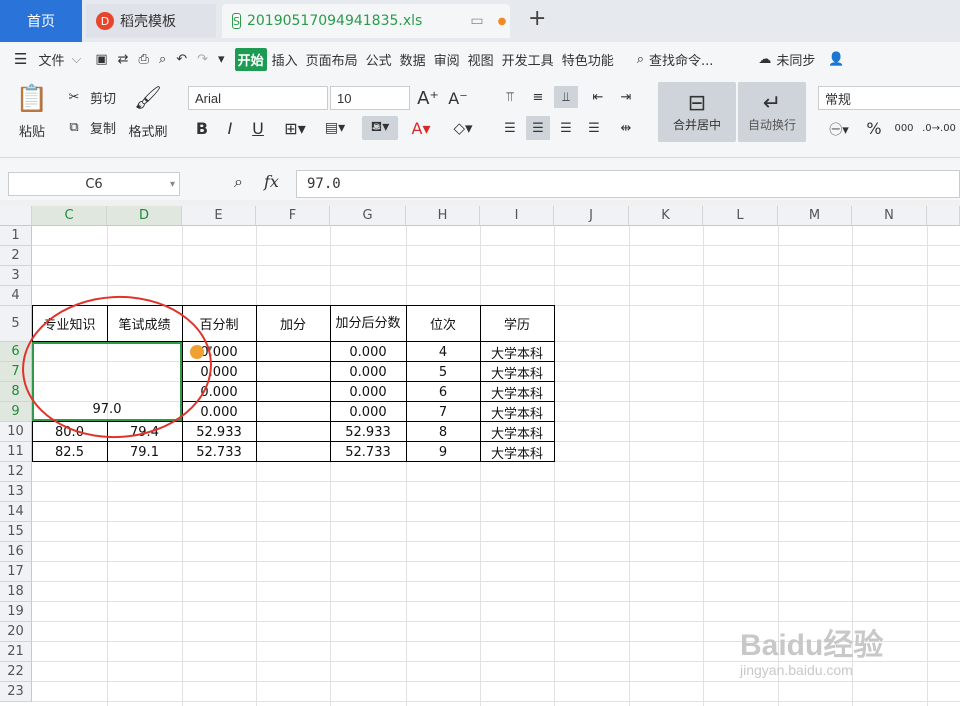  What do you see at coordinates (238, 182) in the screenshot?
I see `zoom-icon: ⌕` at bounding box center [238, 182].